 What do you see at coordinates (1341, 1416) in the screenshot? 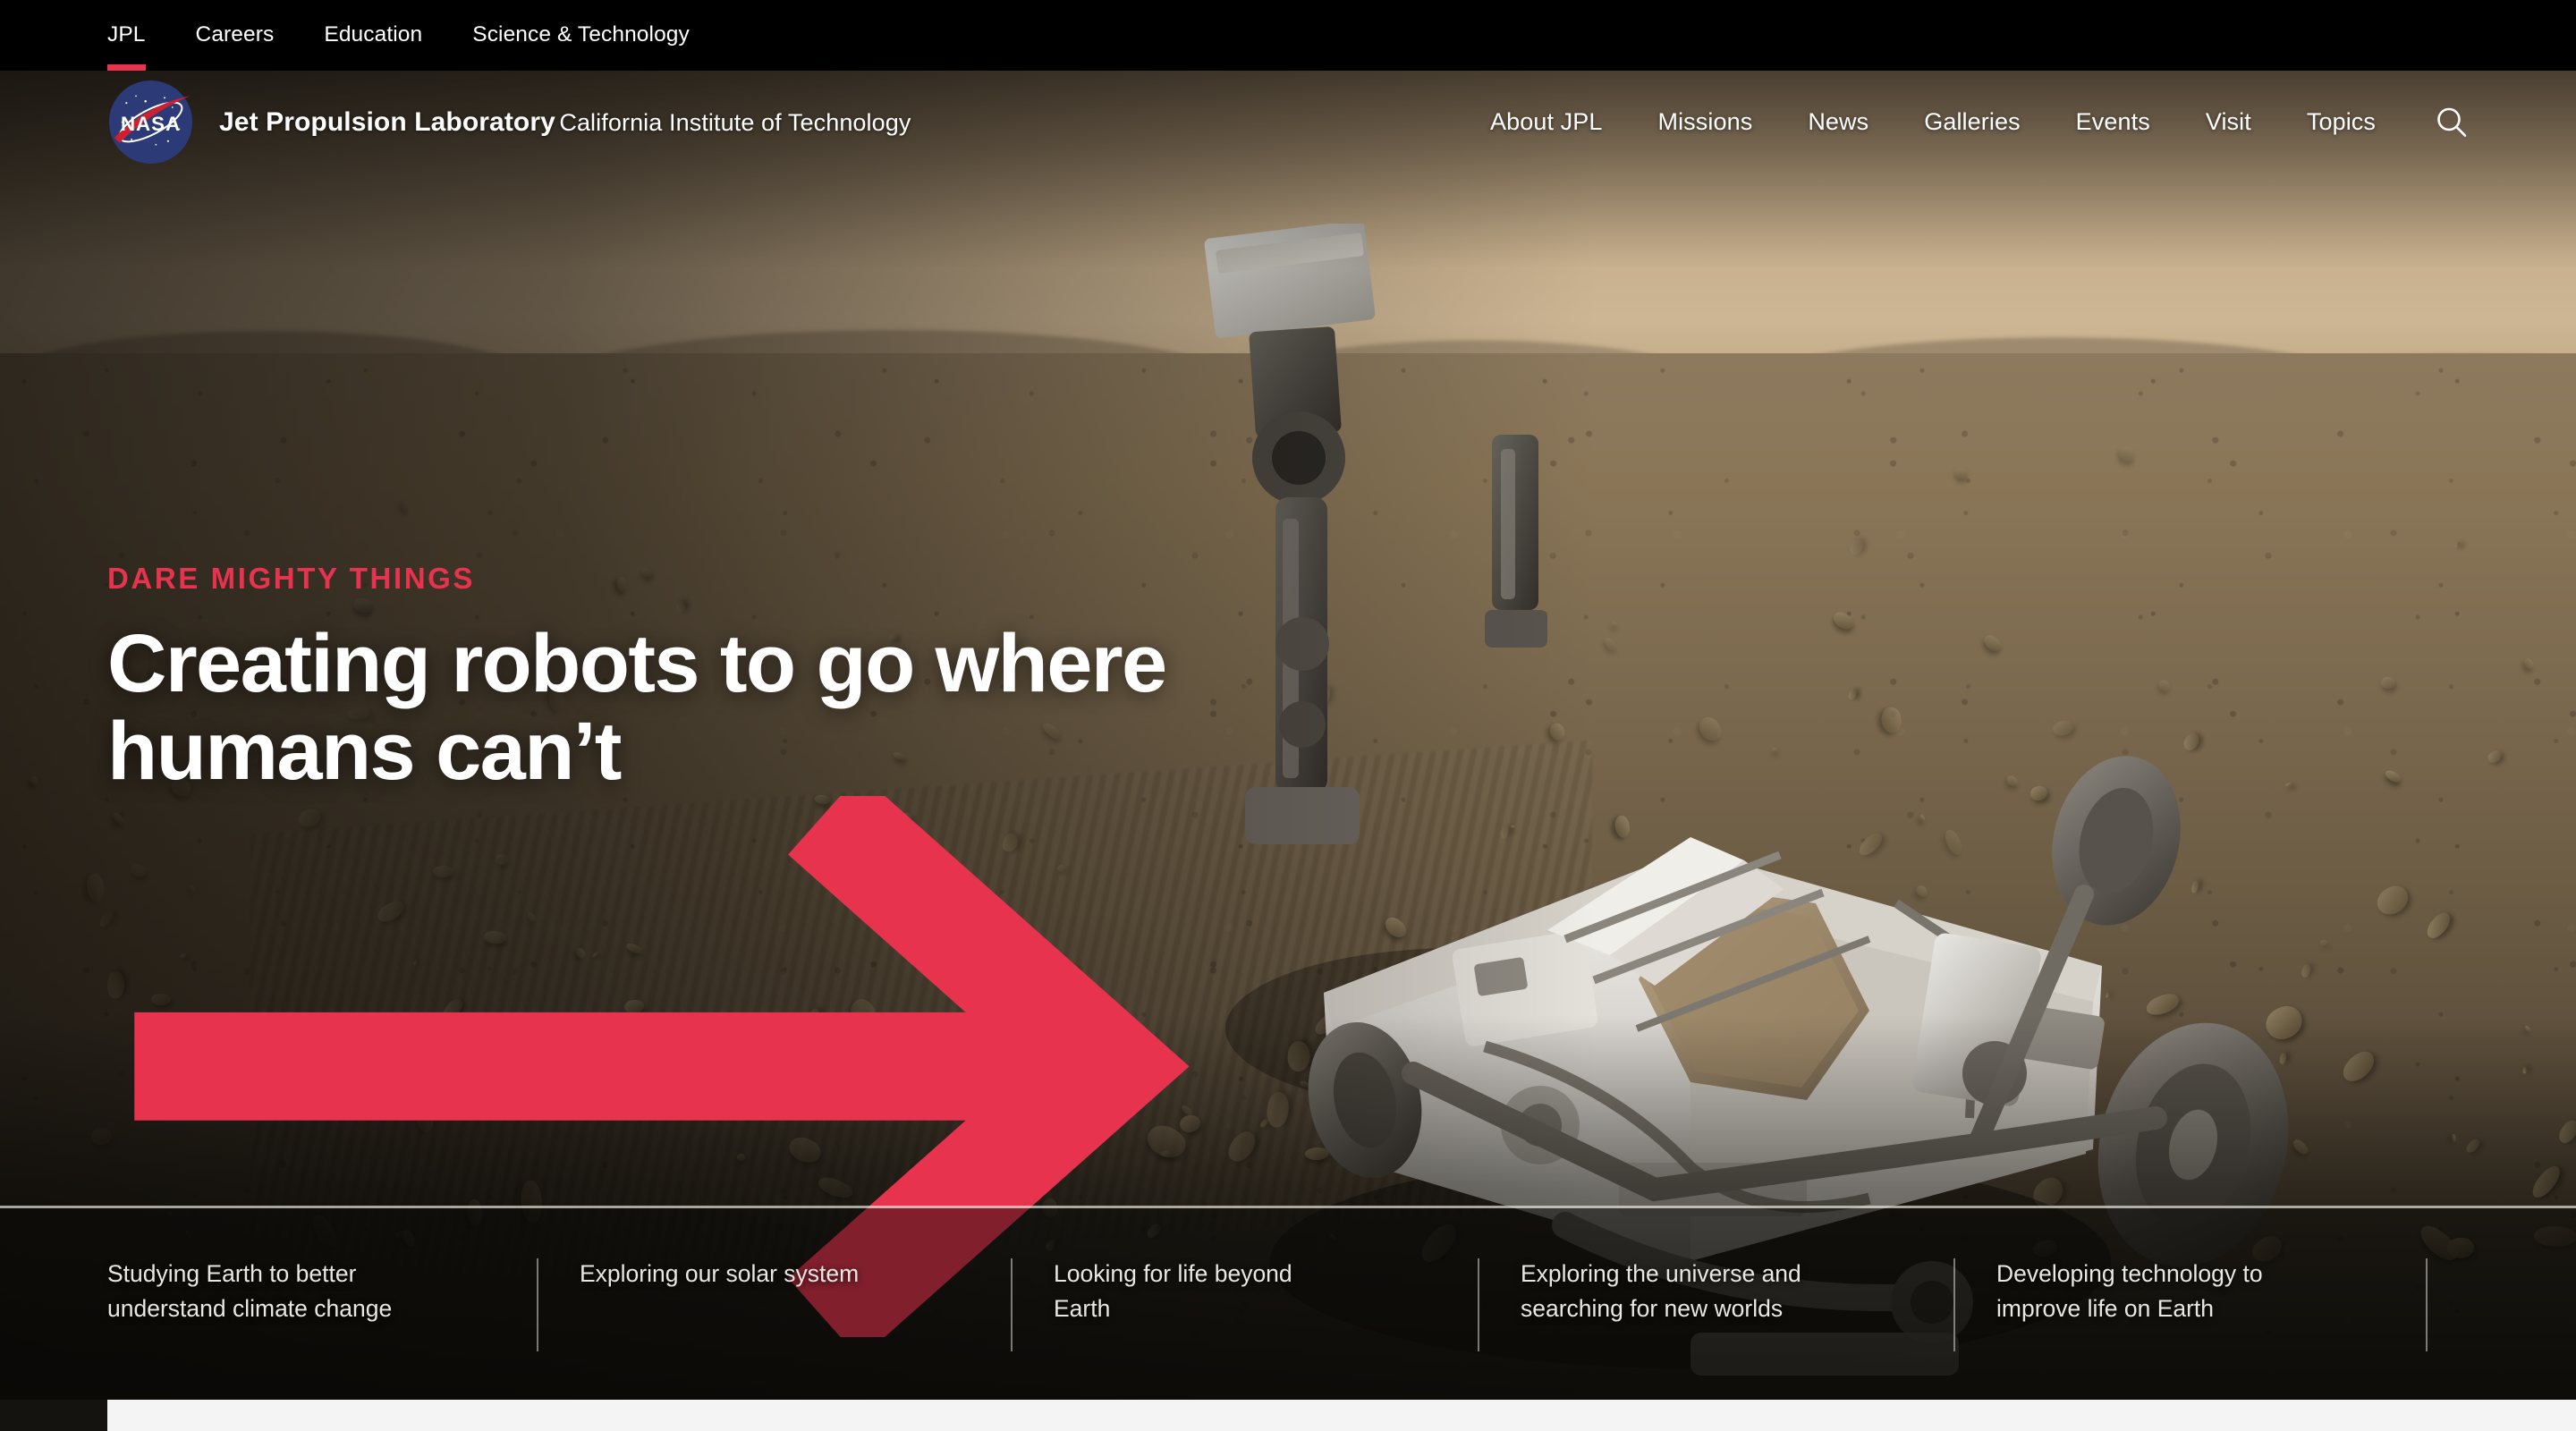
I see `content-panel-top` at bounding box center [1341, 1416].